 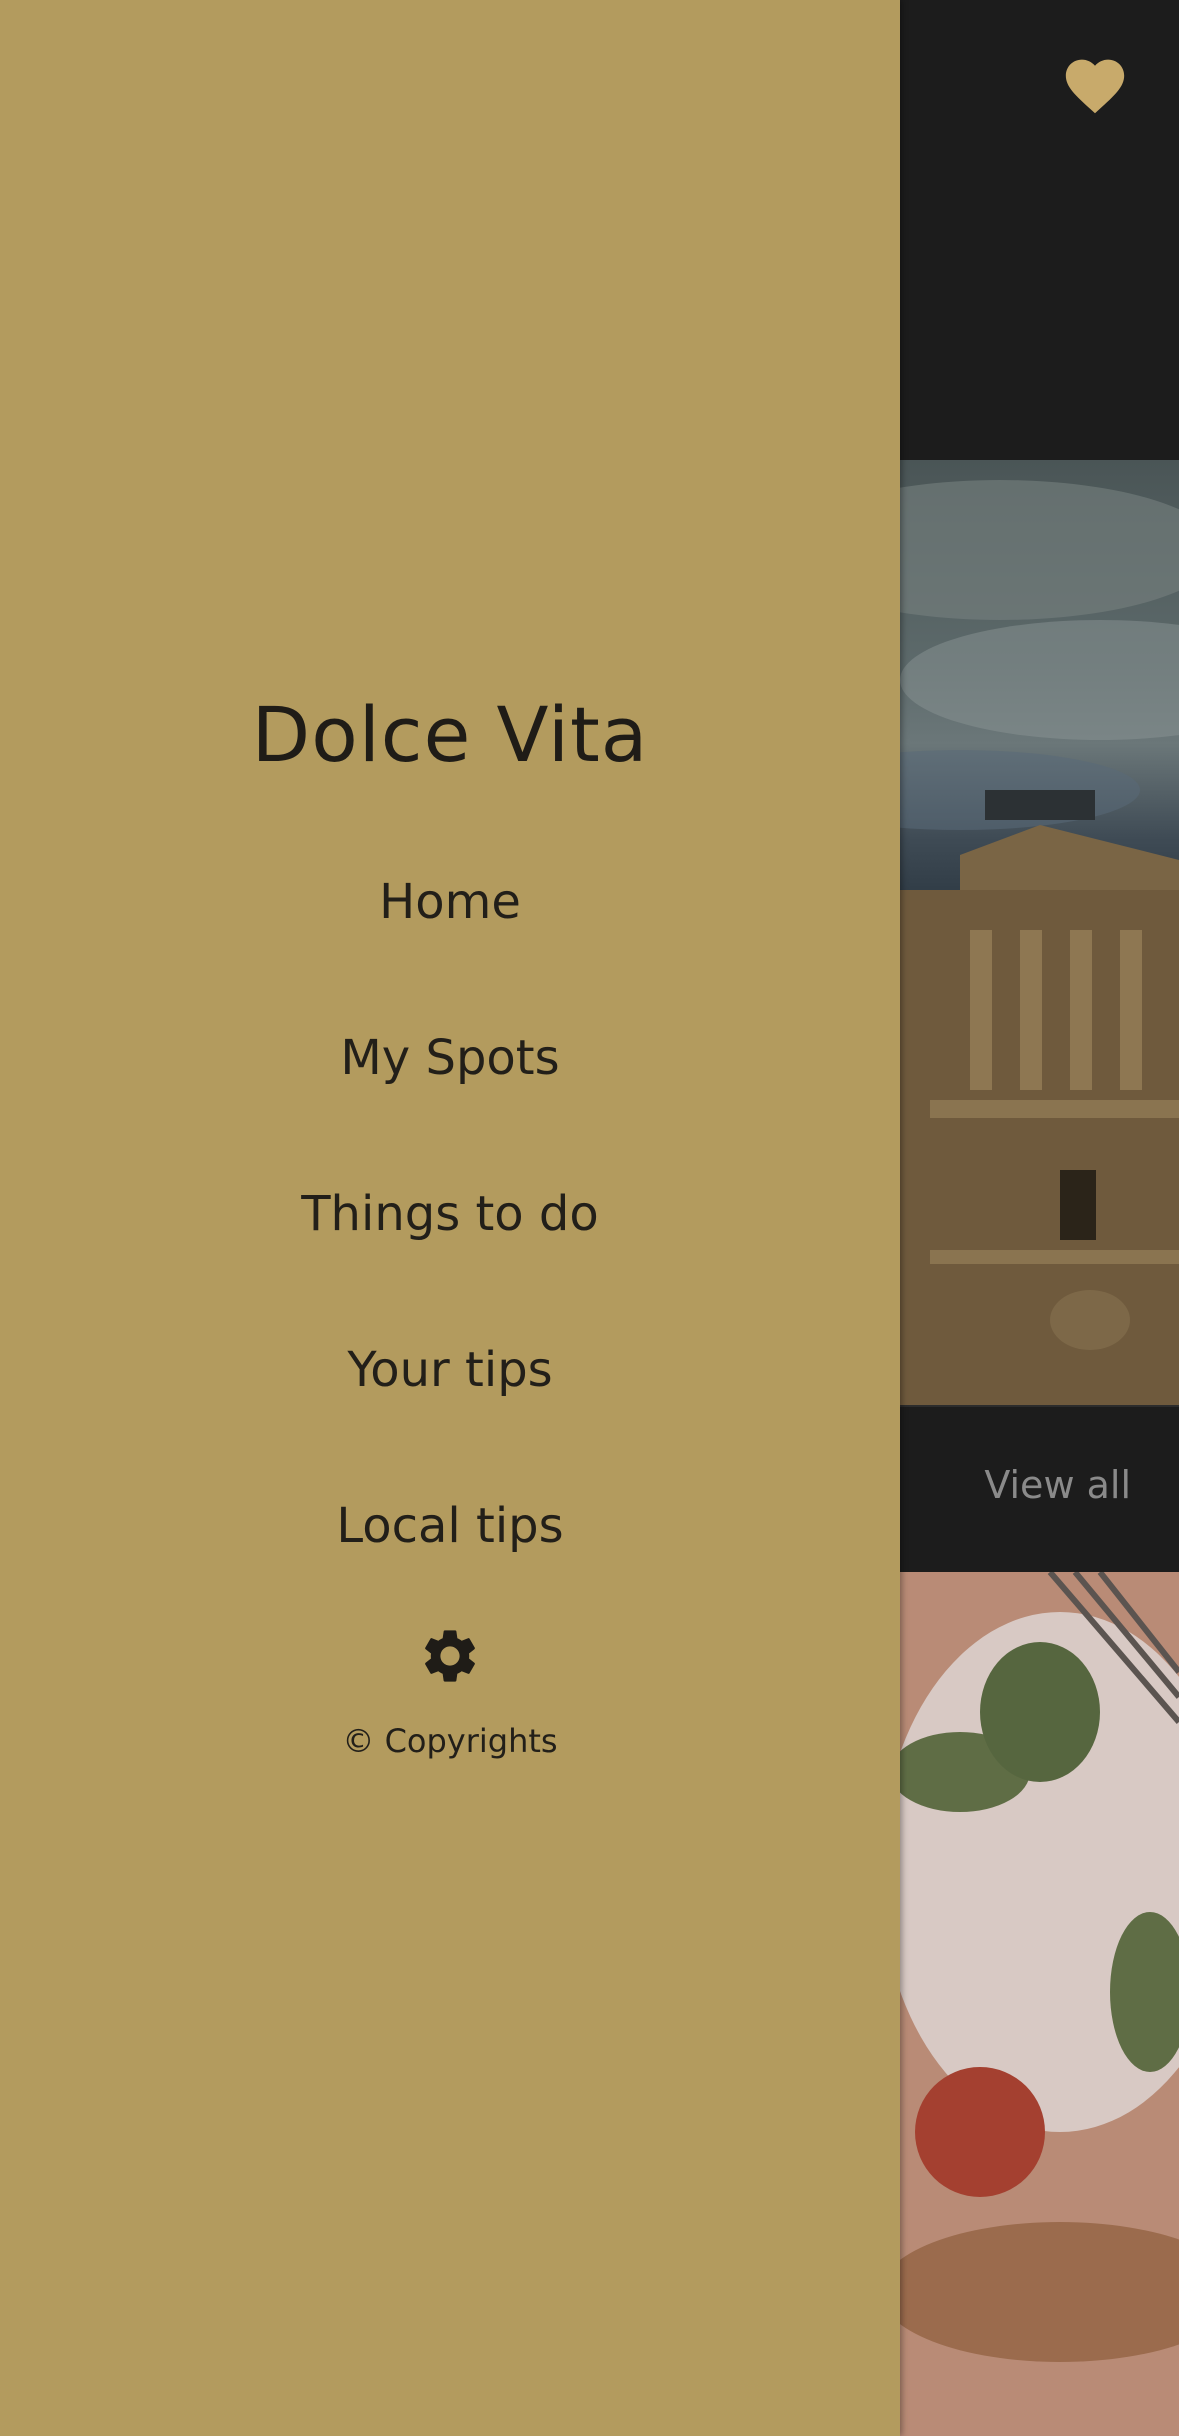 I want to click on copyright-text: © Copyrights, so click(x=450, y=1741).